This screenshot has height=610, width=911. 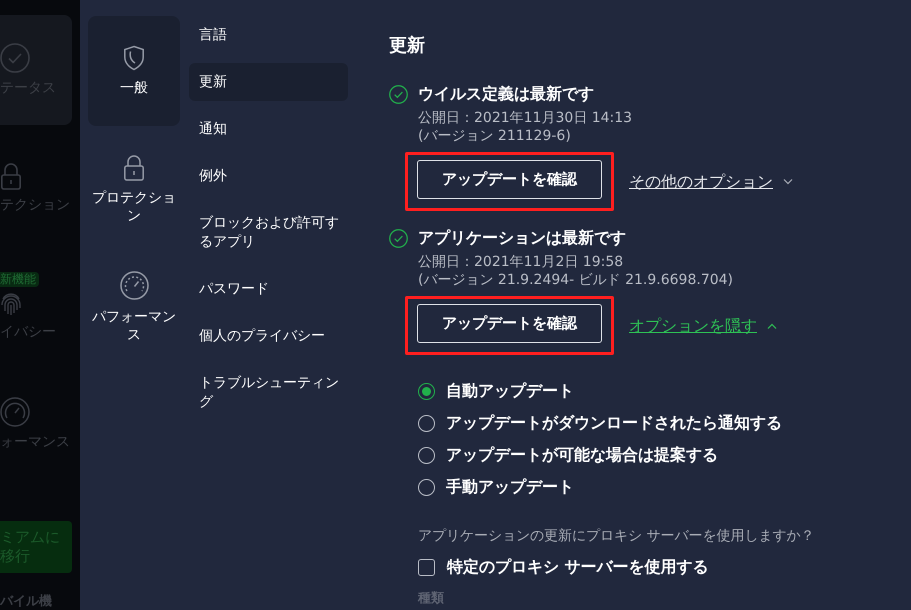 What do you see at coordinates (268, 289) in the screenshot?
I see `subnav-item: パスワード` at bounding box center [268, 289].